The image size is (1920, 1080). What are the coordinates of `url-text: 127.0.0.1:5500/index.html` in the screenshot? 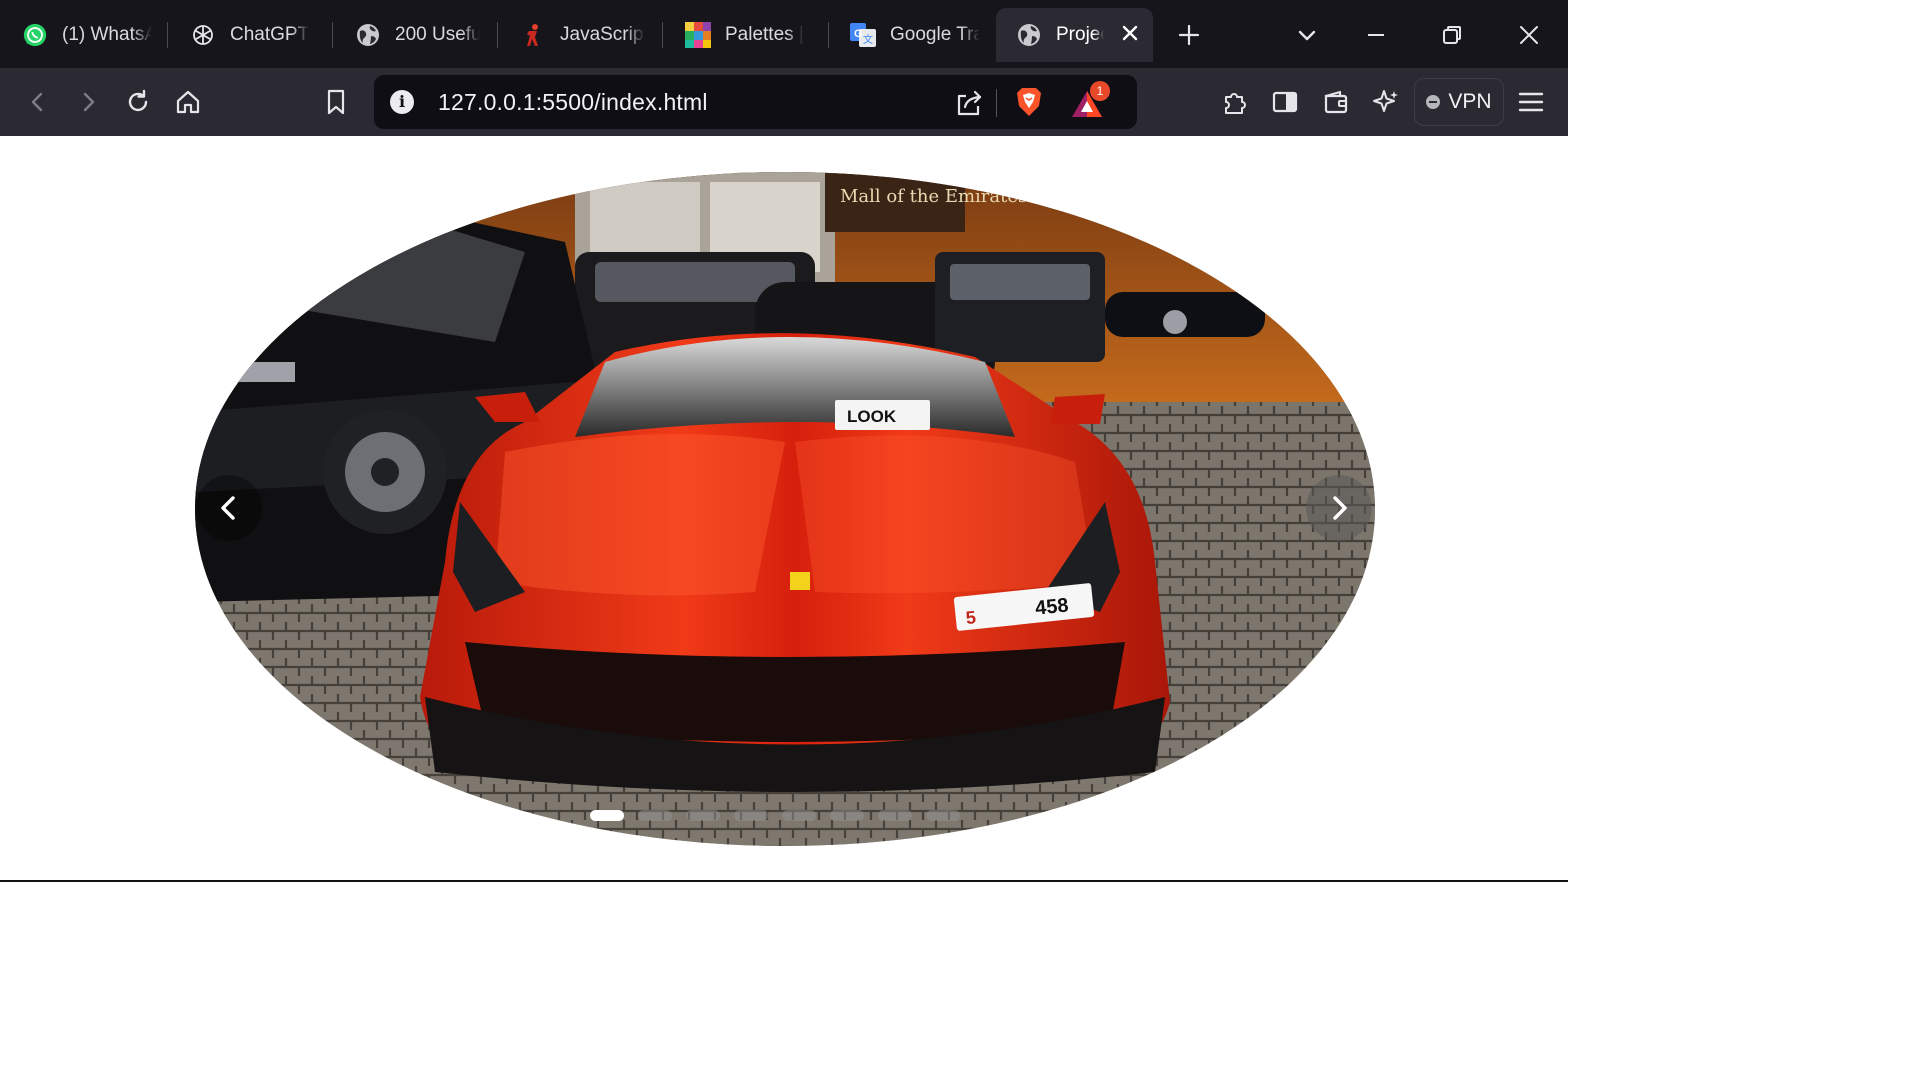 It's located at (573, 102).